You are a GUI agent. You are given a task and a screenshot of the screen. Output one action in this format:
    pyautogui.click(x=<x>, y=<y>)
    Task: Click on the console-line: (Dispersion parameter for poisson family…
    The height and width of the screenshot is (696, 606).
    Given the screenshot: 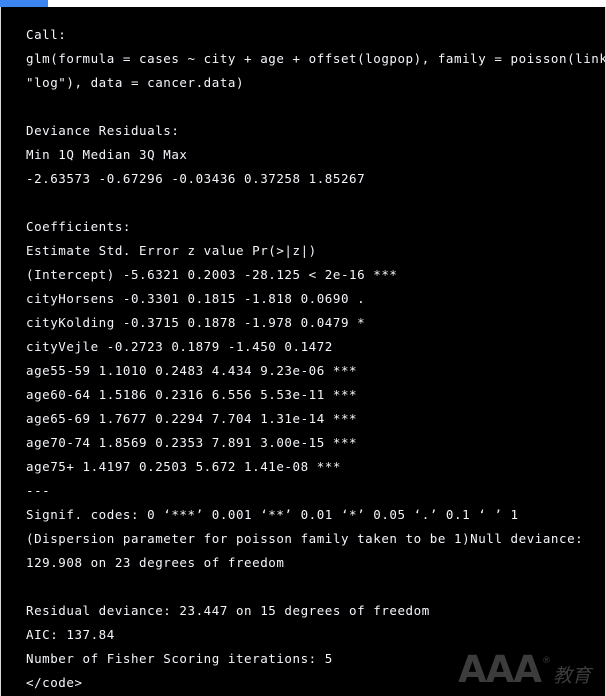 What is the action you would take?
    pyautogui.click(x=305, y=538)
    